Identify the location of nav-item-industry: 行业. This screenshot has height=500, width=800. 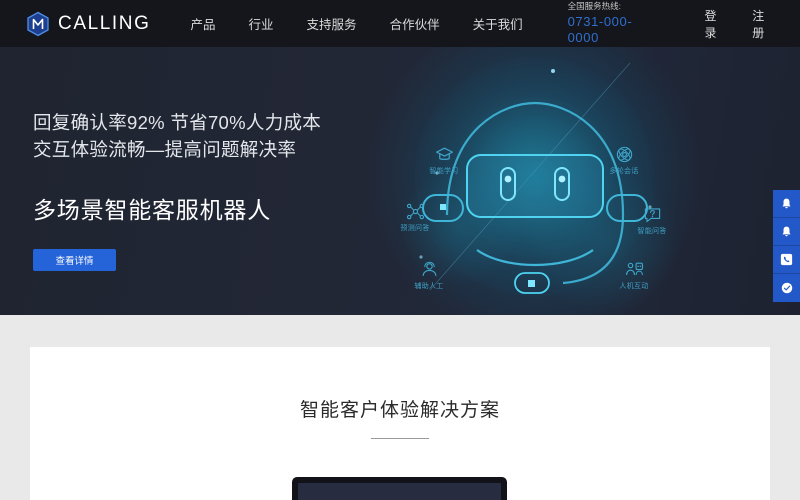
(261, 23).